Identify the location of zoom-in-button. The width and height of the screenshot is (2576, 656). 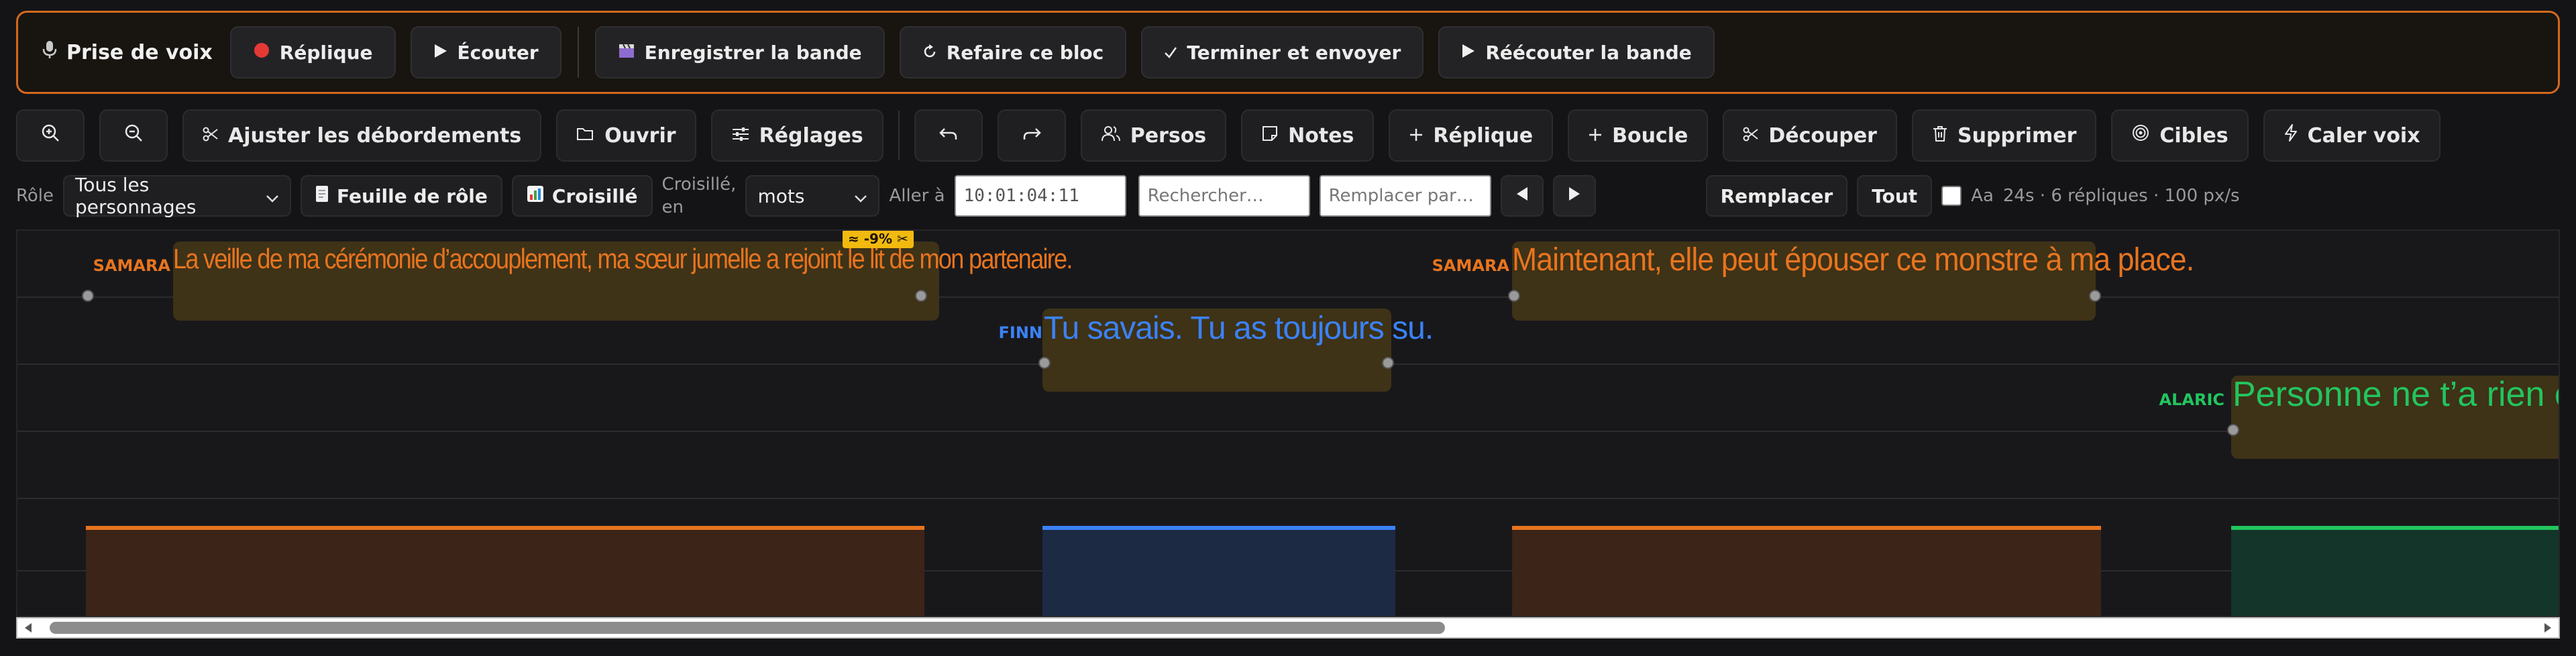
(50, 135).